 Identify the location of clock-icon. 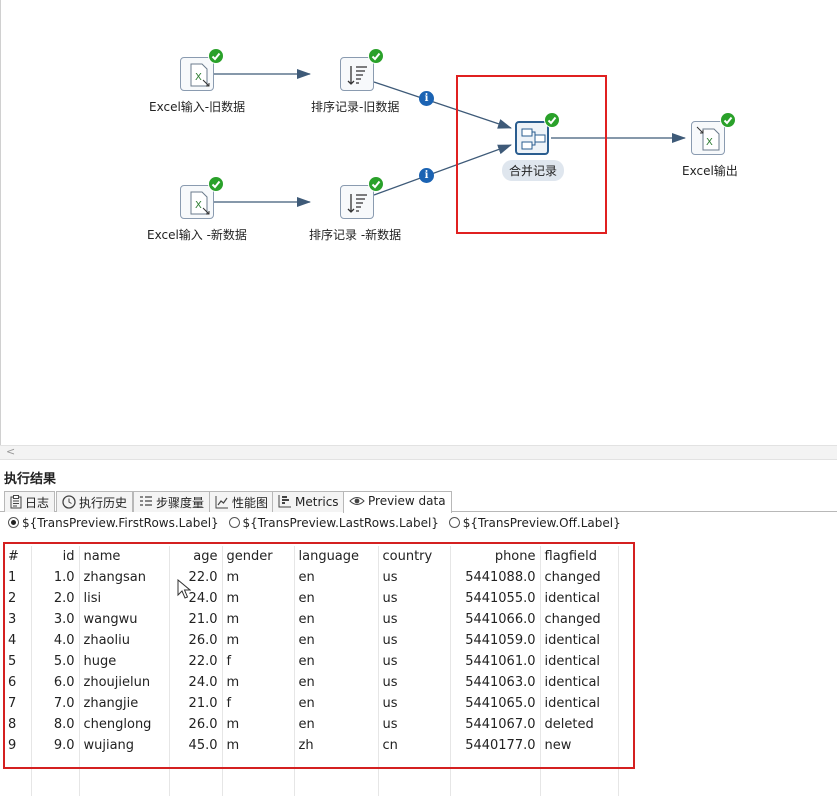
(69, 503).